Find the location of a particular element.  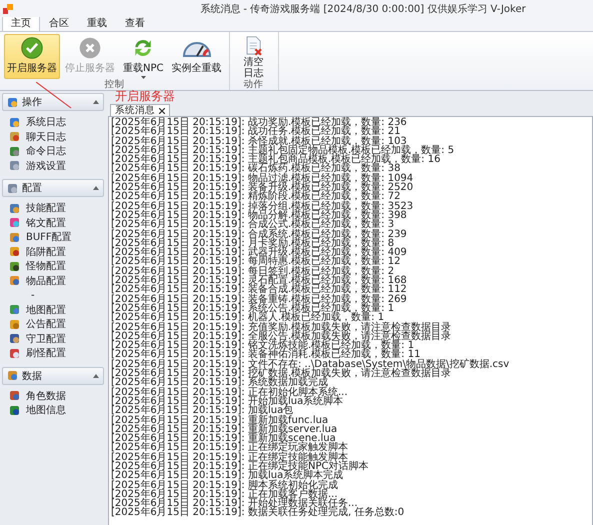

log-line: [2025年6月15日 20:15:19]: 重新加载server.lua is located at coordinates (224, 429).